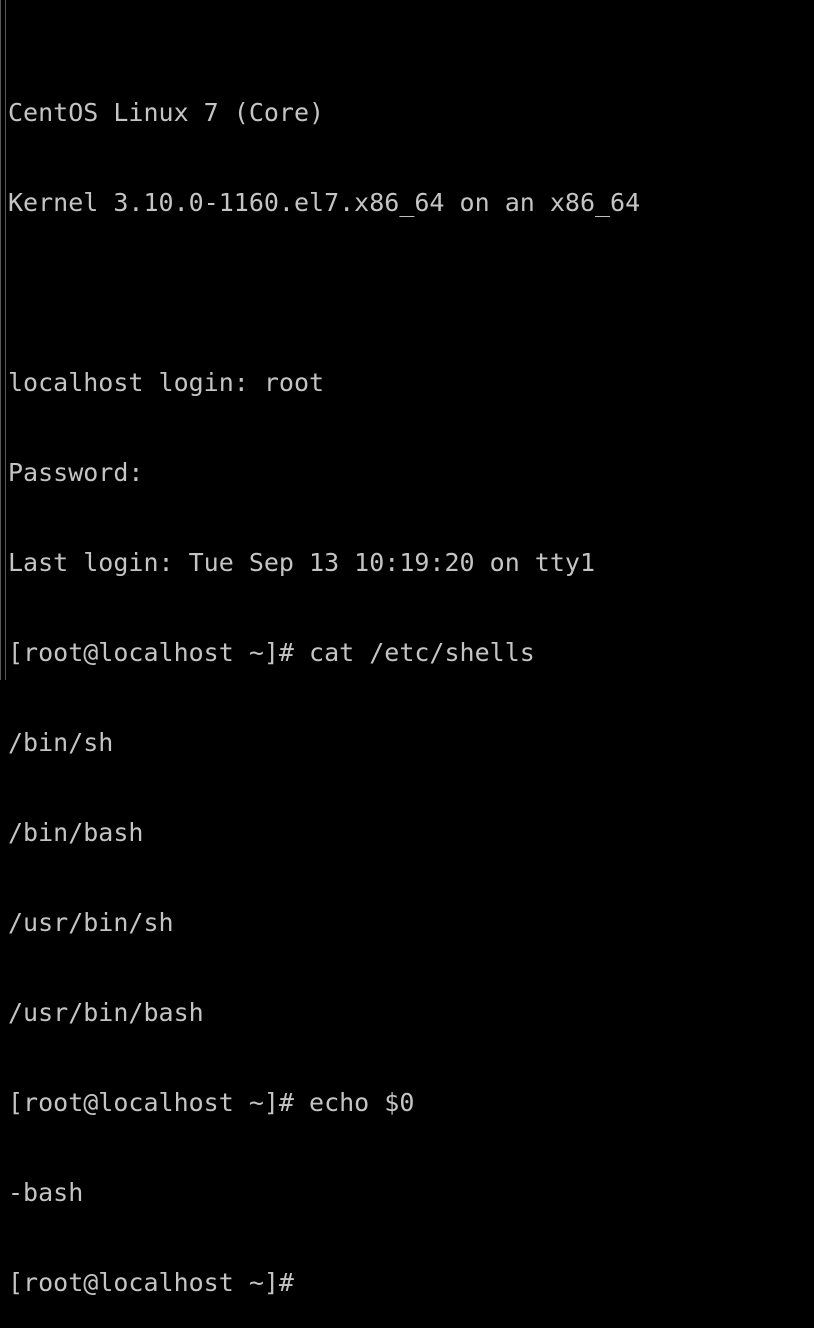  I want to click on last-login-line: Last login: Tue Sep 13 10:19:20 on tty1, so click(301, 562).